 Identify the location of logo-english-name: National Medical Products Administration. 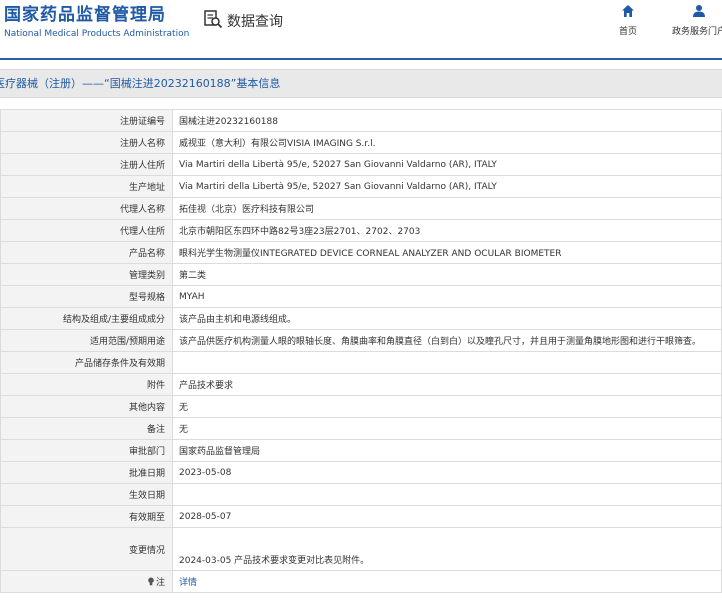
(97, 34).